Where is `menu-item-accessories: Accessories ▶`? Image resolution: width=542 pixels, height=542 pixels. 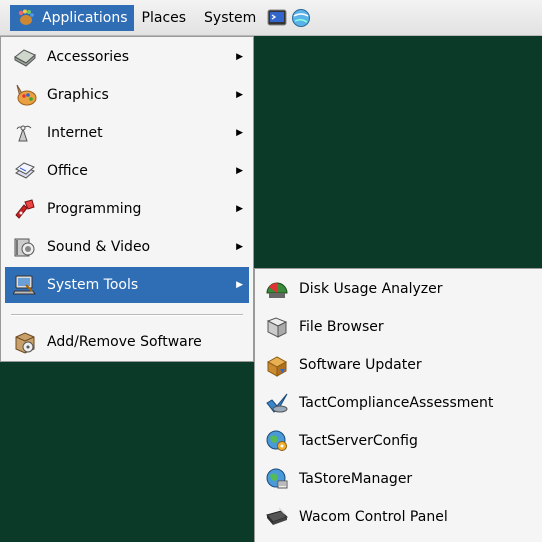
menu-item-accessories: Accessories ▶ is located at coordinates (127, 57).